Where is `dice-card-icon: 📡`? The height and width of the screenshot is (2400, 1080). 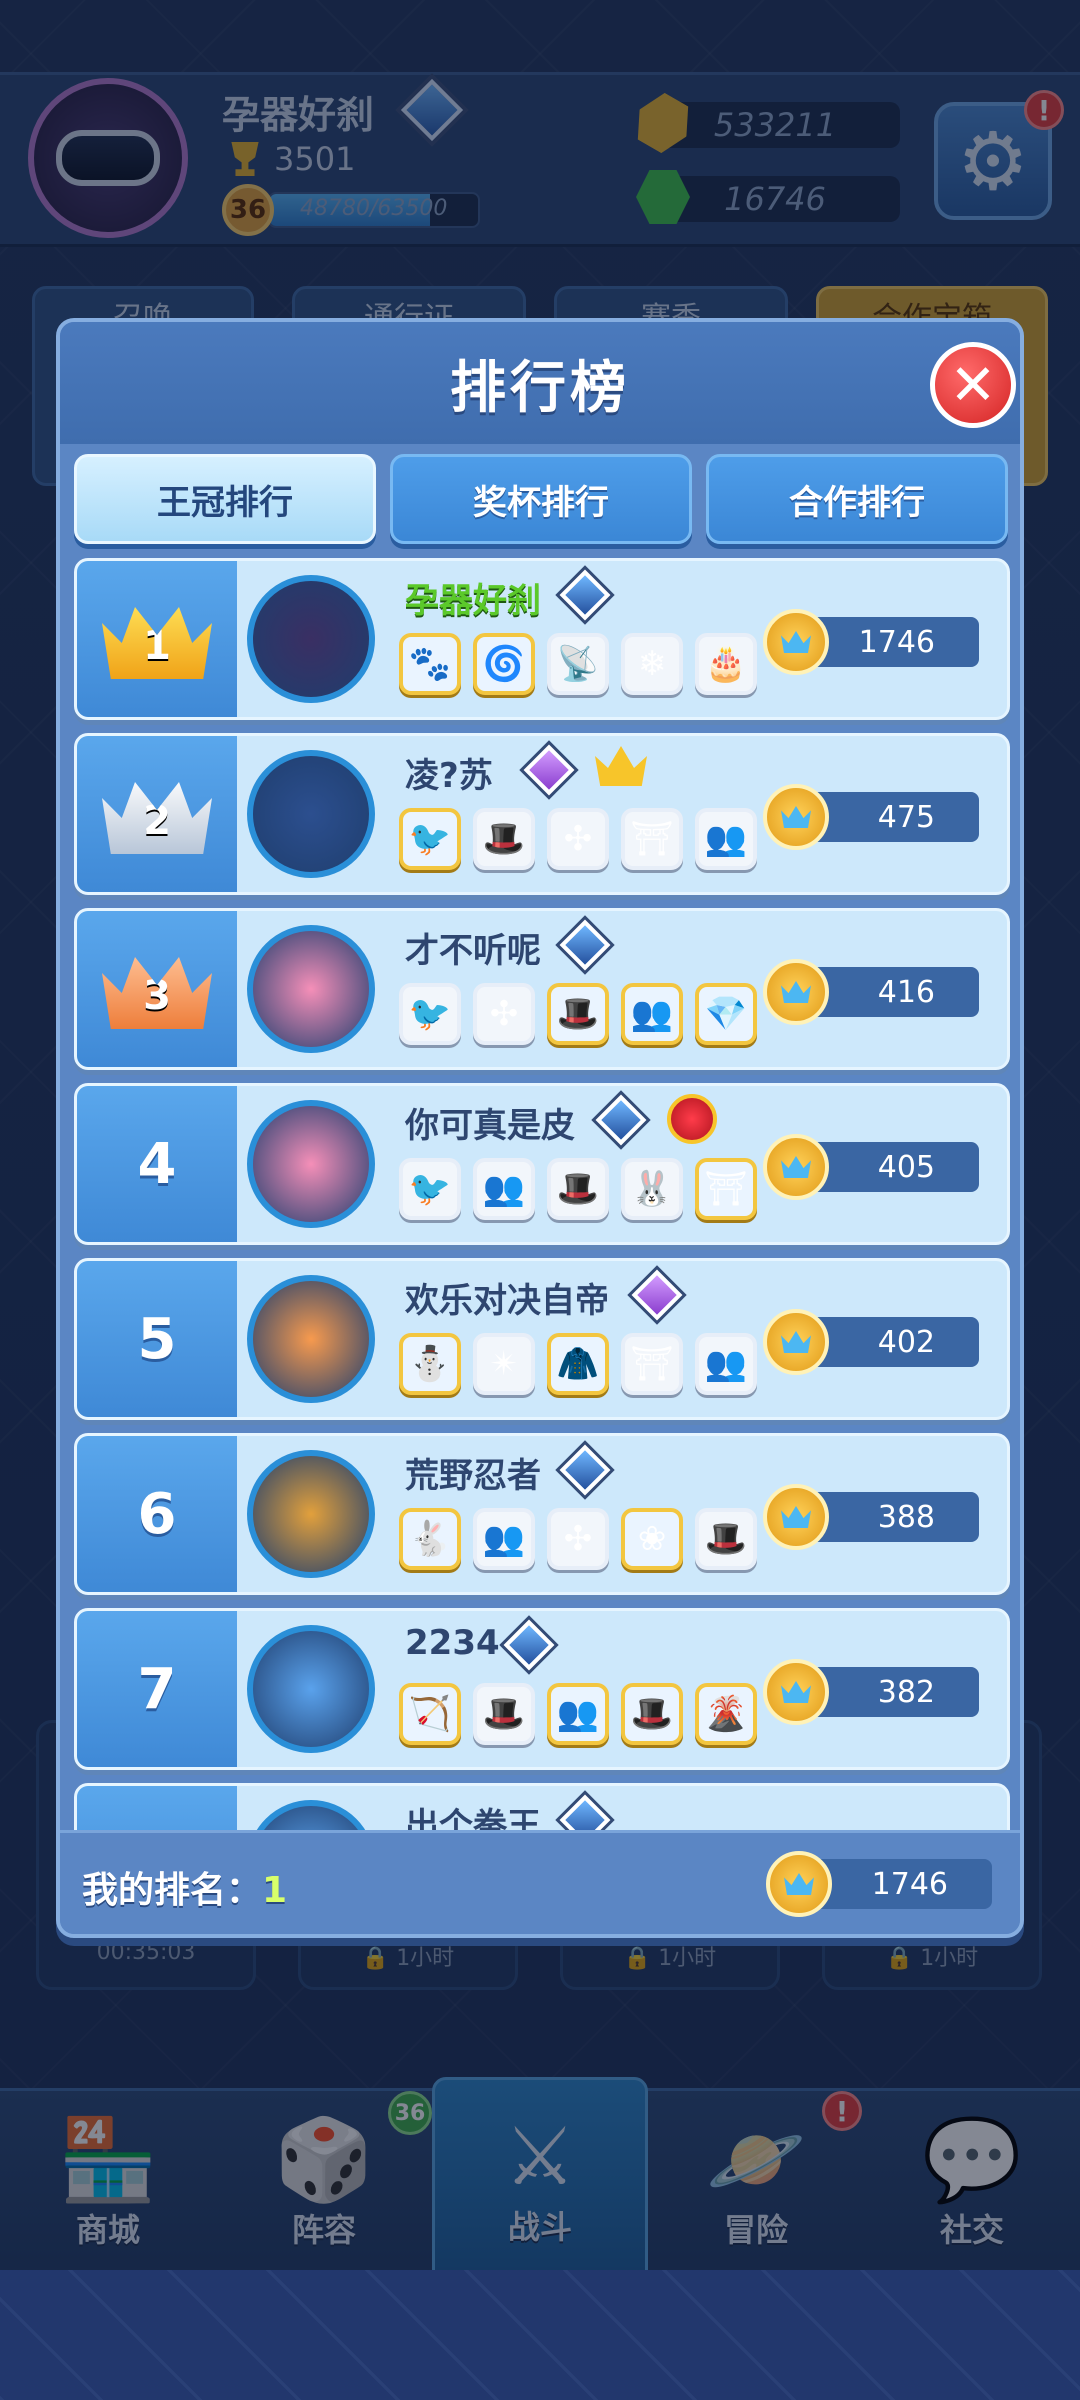
dice-card-icon: 📡 is located at coordinates (578, 664).